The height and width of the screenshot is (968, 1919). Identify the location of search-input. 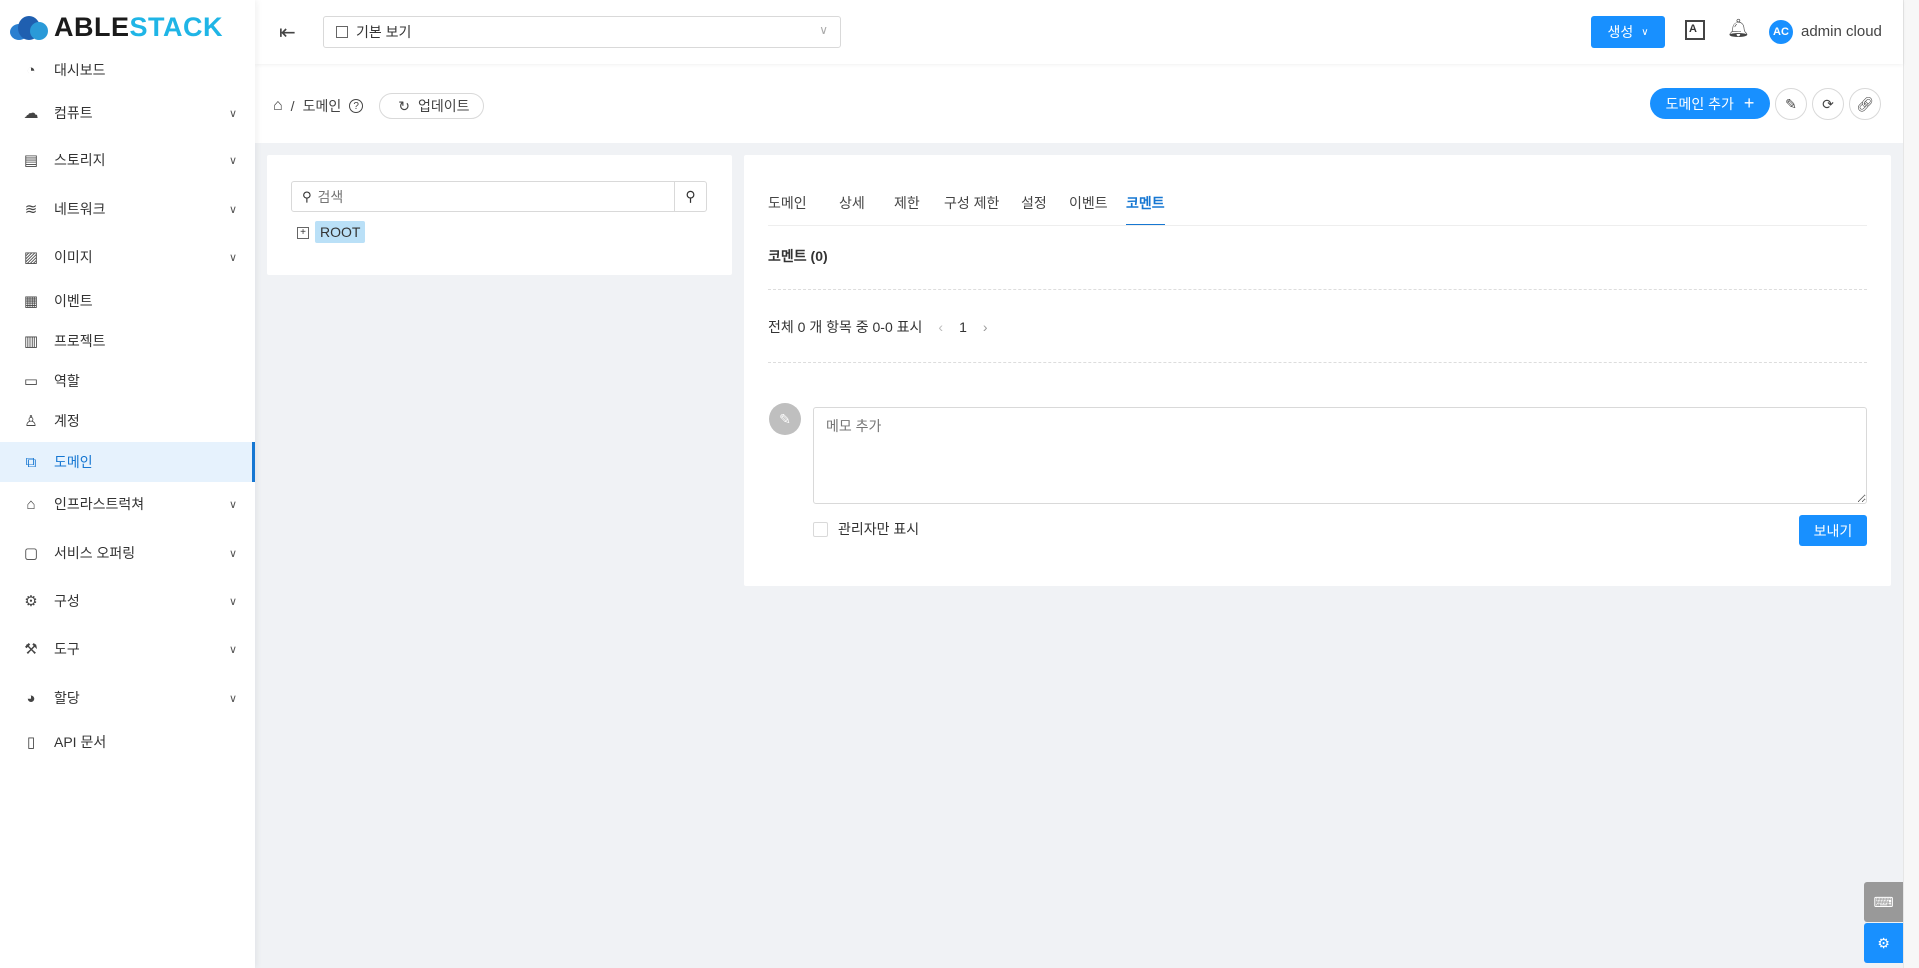
(495, 196).